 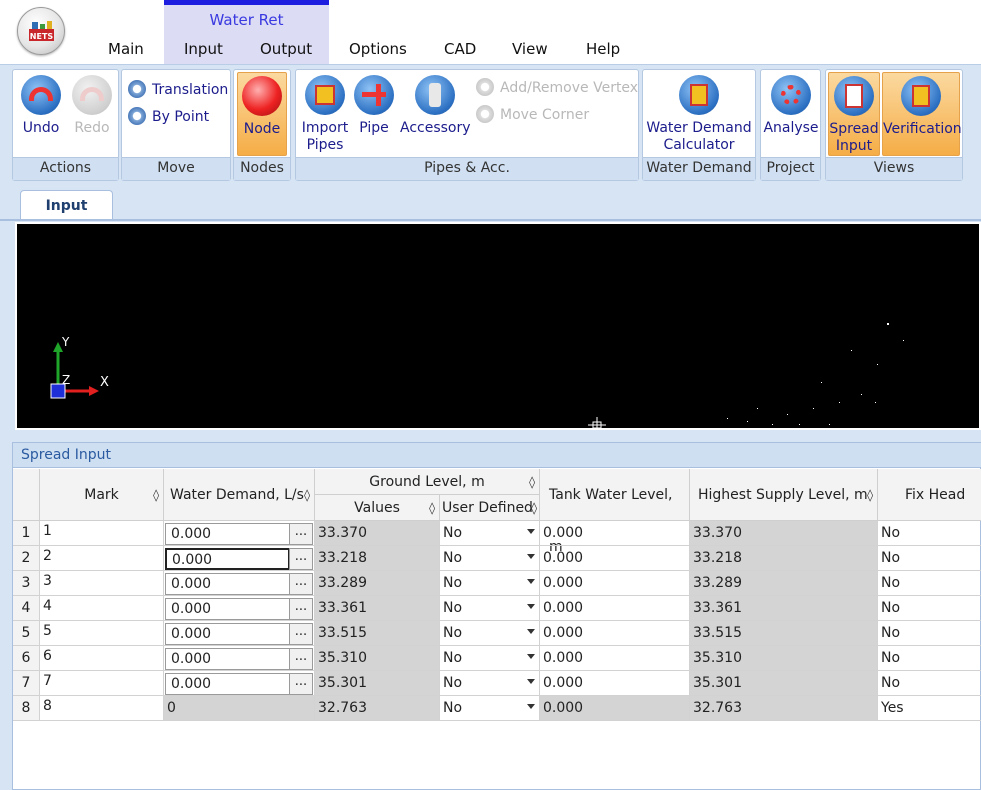 What do you see at coordinates (26, 583) in the screenshot?
I see `row-number: 3` at bounding box center [26, 583].